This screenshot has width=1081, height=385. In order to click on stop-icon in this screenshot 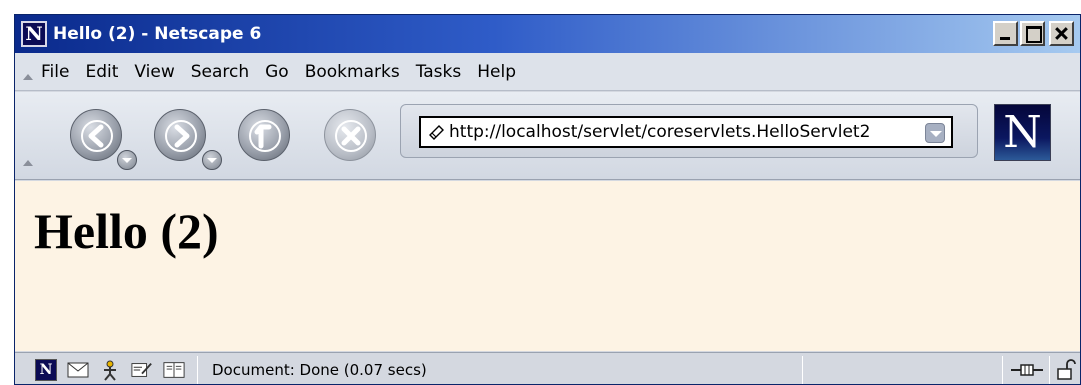, I will do `click(351, 136)`.